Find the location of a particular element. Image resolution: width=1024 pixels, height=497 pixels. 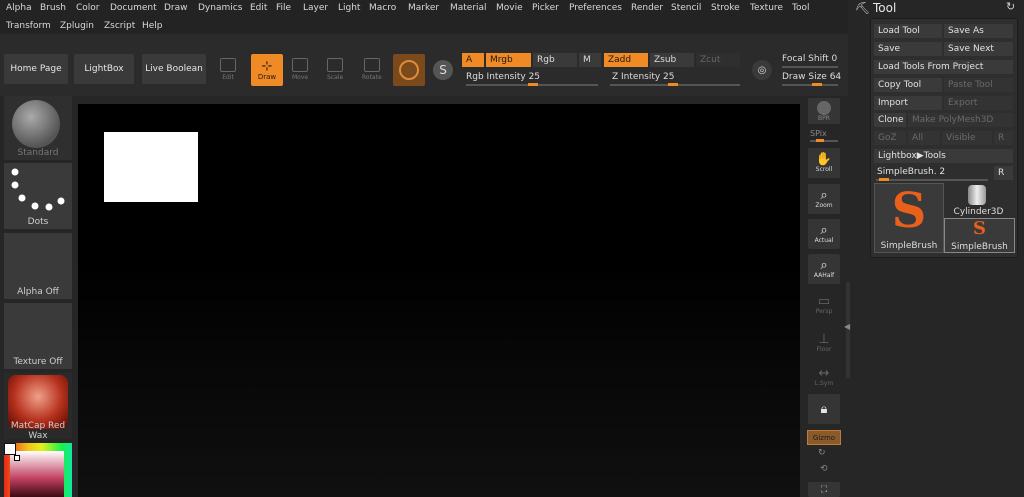

zadd-button: Zadd is located at coordinates (626, 60).